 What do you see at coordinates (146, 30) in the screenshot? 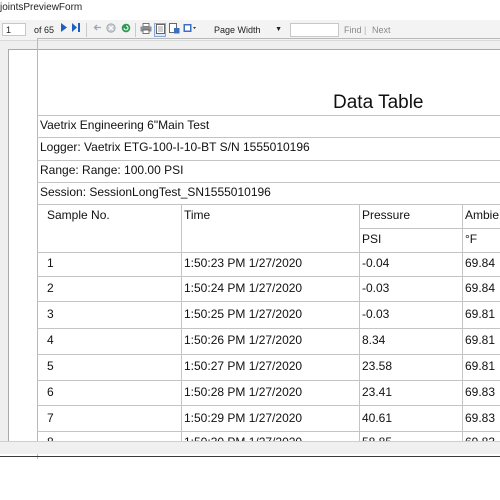
I see `print-icon` at bounding box center [146, 30].